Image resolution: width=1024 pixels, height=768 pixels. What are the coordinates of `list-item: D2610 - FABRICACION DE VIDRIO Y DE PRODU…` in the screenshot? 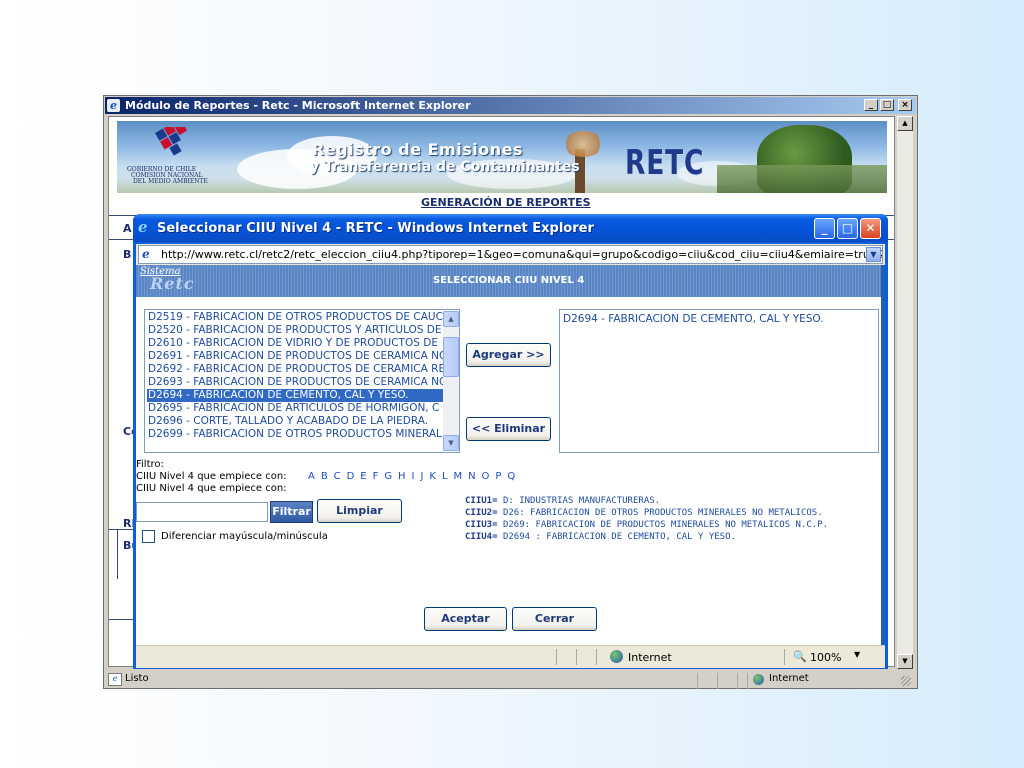 It's located at (295, 343).